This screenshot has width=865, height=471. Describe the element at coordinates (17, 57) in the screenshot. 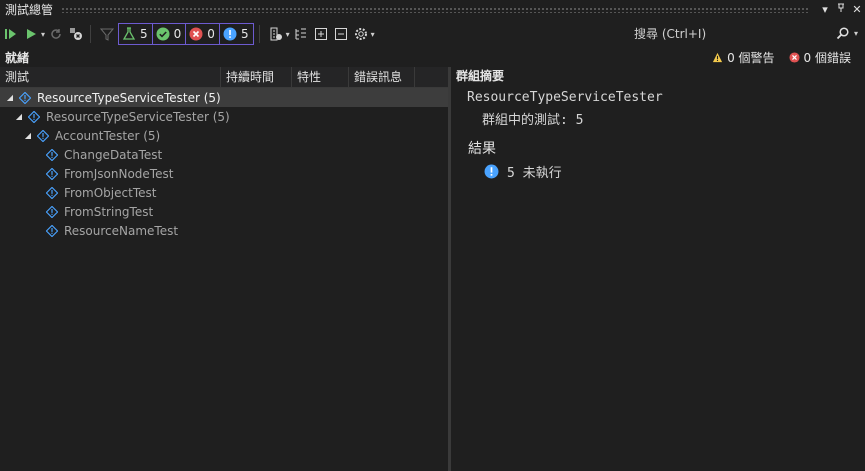

I see `status-text: 就緒` at that location.